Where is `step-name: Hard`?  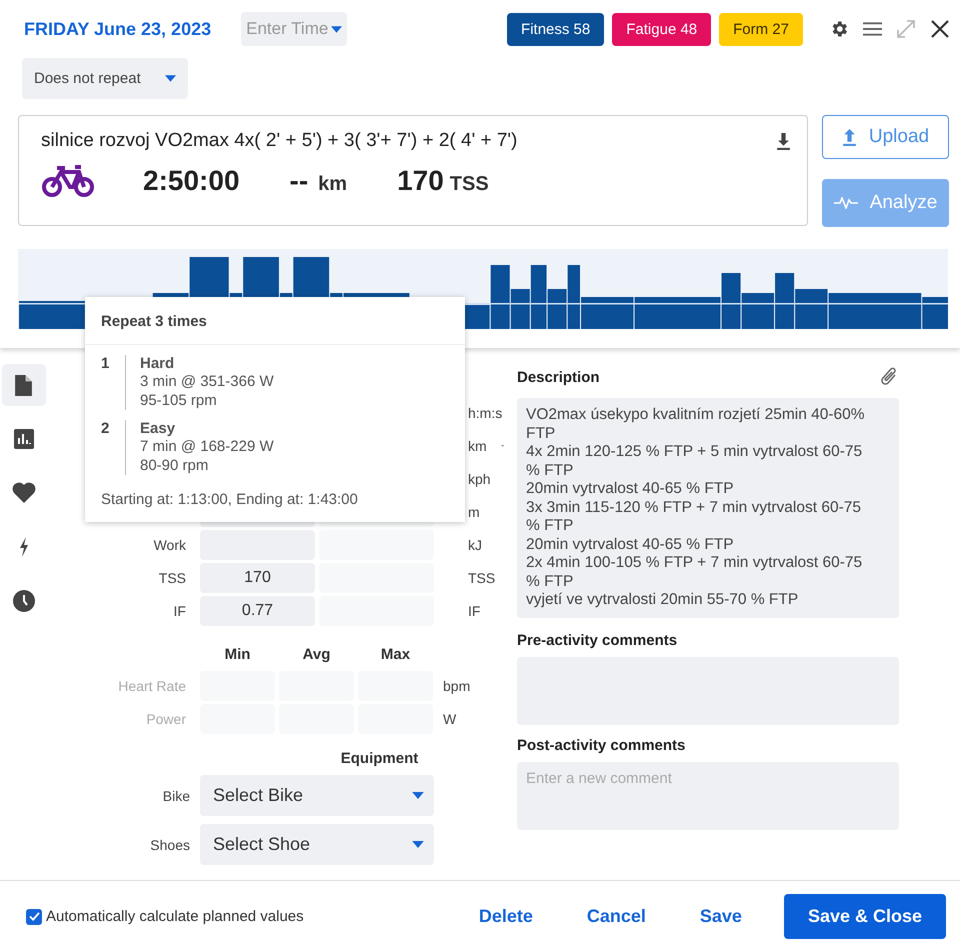 step-name: Hard is located at coordinates (158, 363).